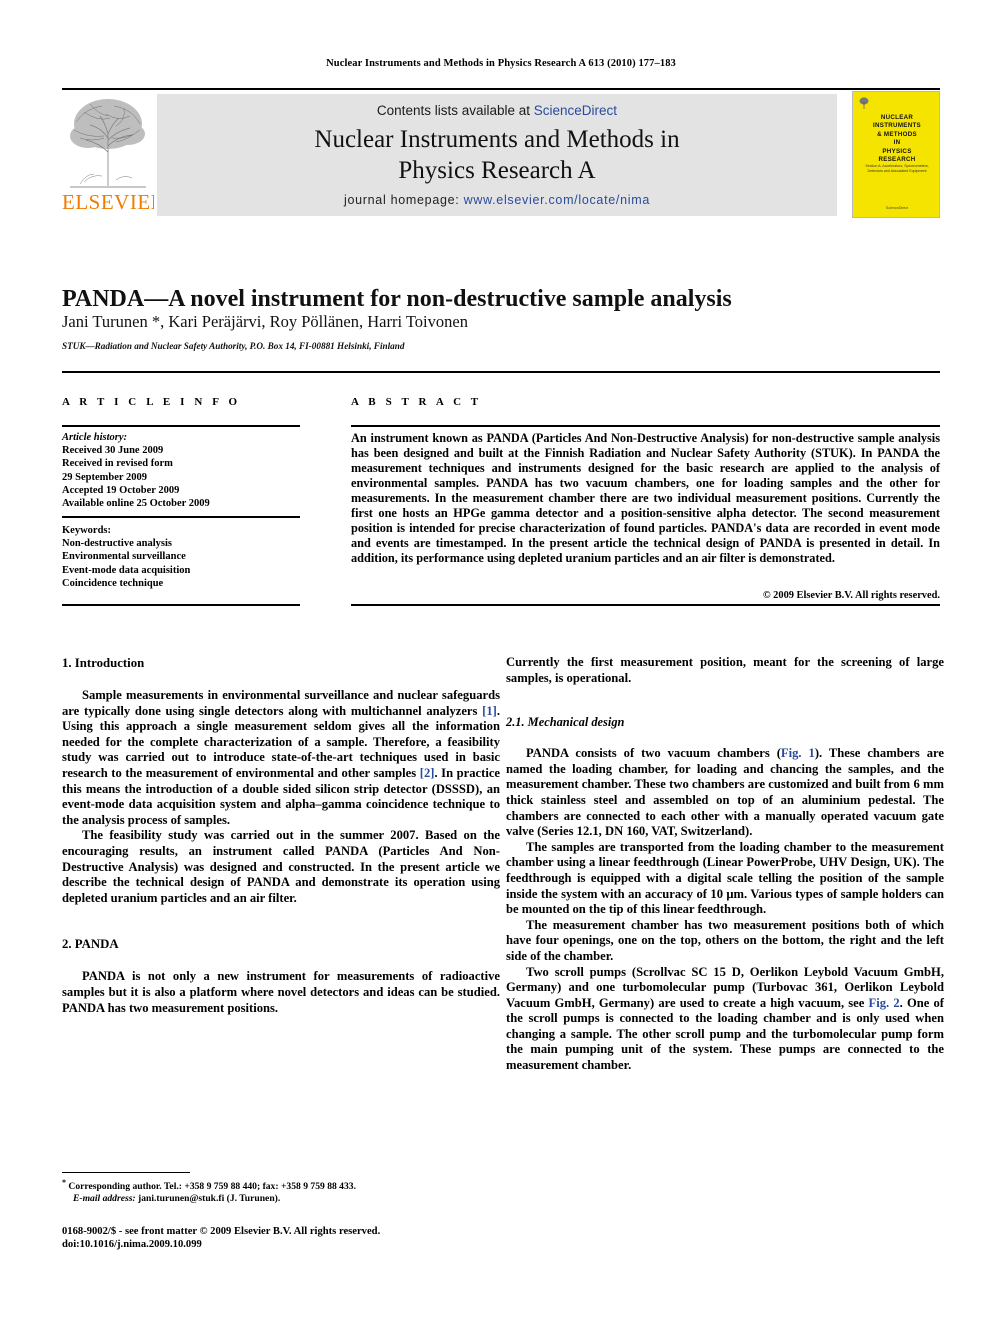  I want to click on cover-title-line-3: & METHODS, so click(897, 134).